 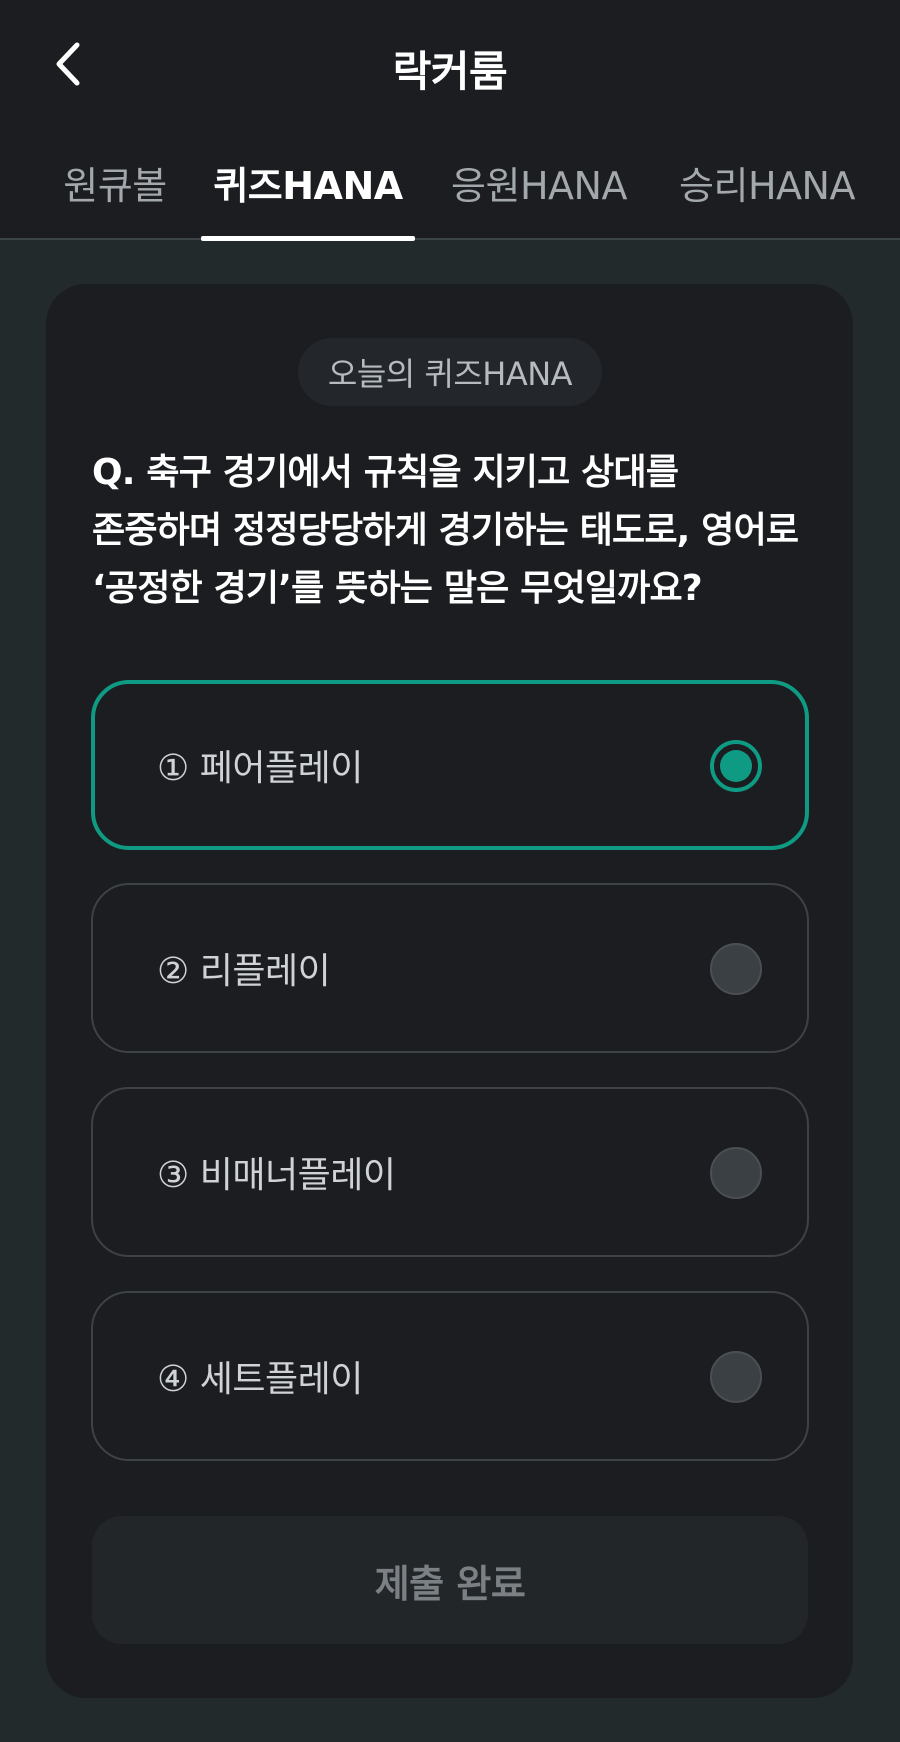 I want to click on tab-cheer-hana: 응원HANA, so click(x=539, y=197).